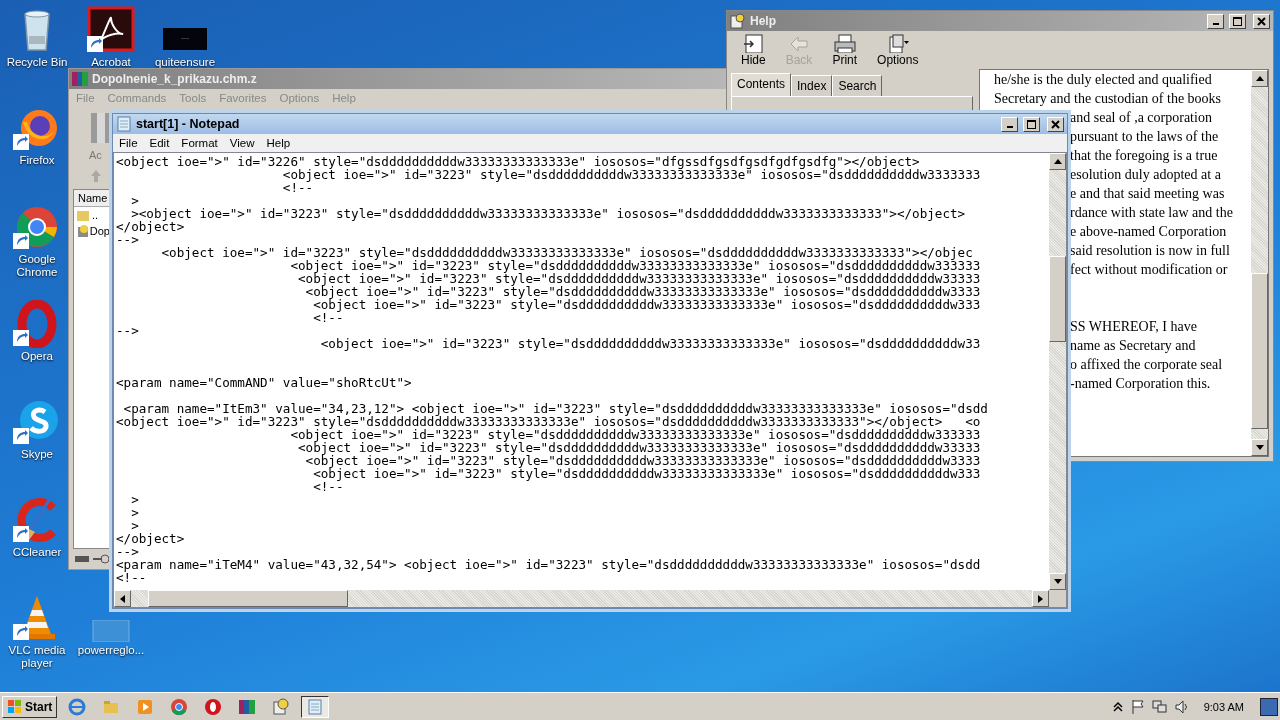 The image size is (1280, 720). Describe the element at coordinates (753, 43) in the screenshot. I see `hide-pane-icon` at that location.